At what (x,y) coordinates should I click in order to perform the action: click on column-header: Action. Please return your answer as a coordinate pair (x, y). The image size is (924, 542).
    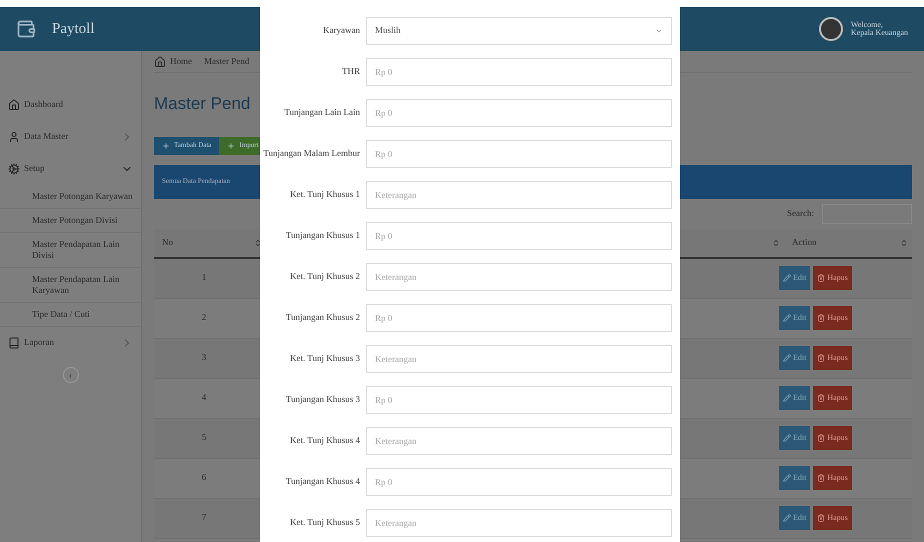
    Looking at the image, I should click on (840, 243).